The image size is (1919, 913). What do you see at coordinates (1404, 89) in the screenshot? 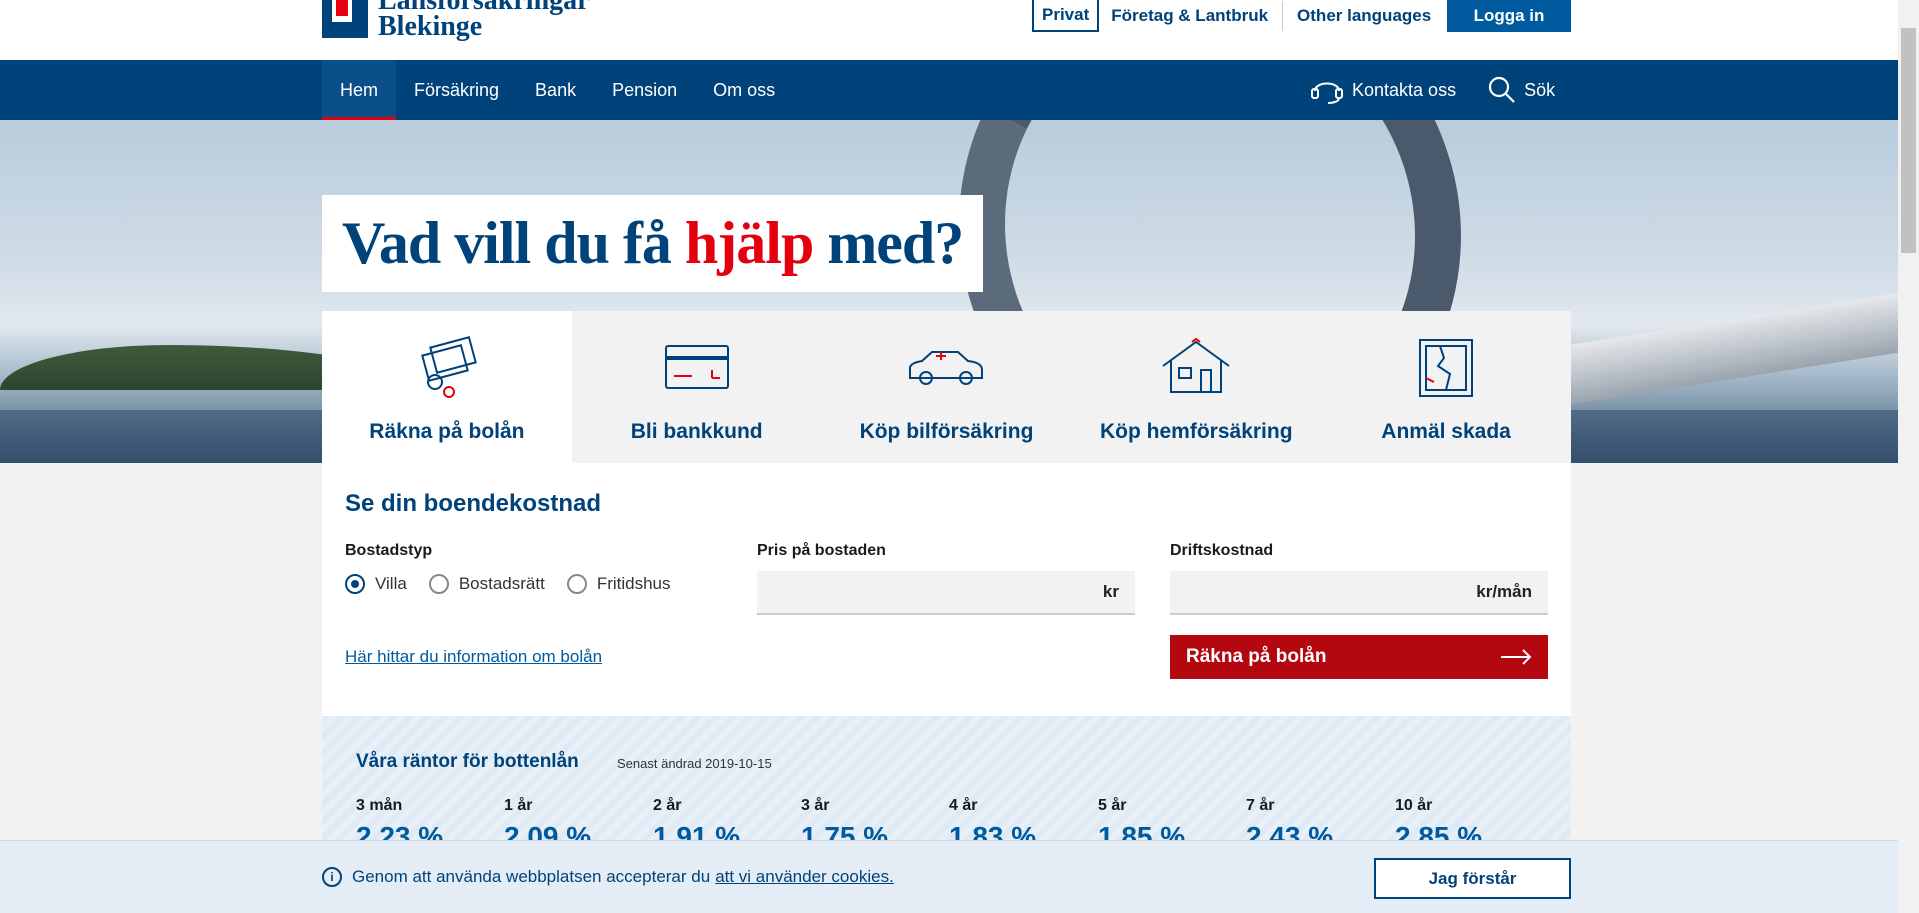
I see `contact-label: Kontakta oss` at bounding box center [1404, 89].